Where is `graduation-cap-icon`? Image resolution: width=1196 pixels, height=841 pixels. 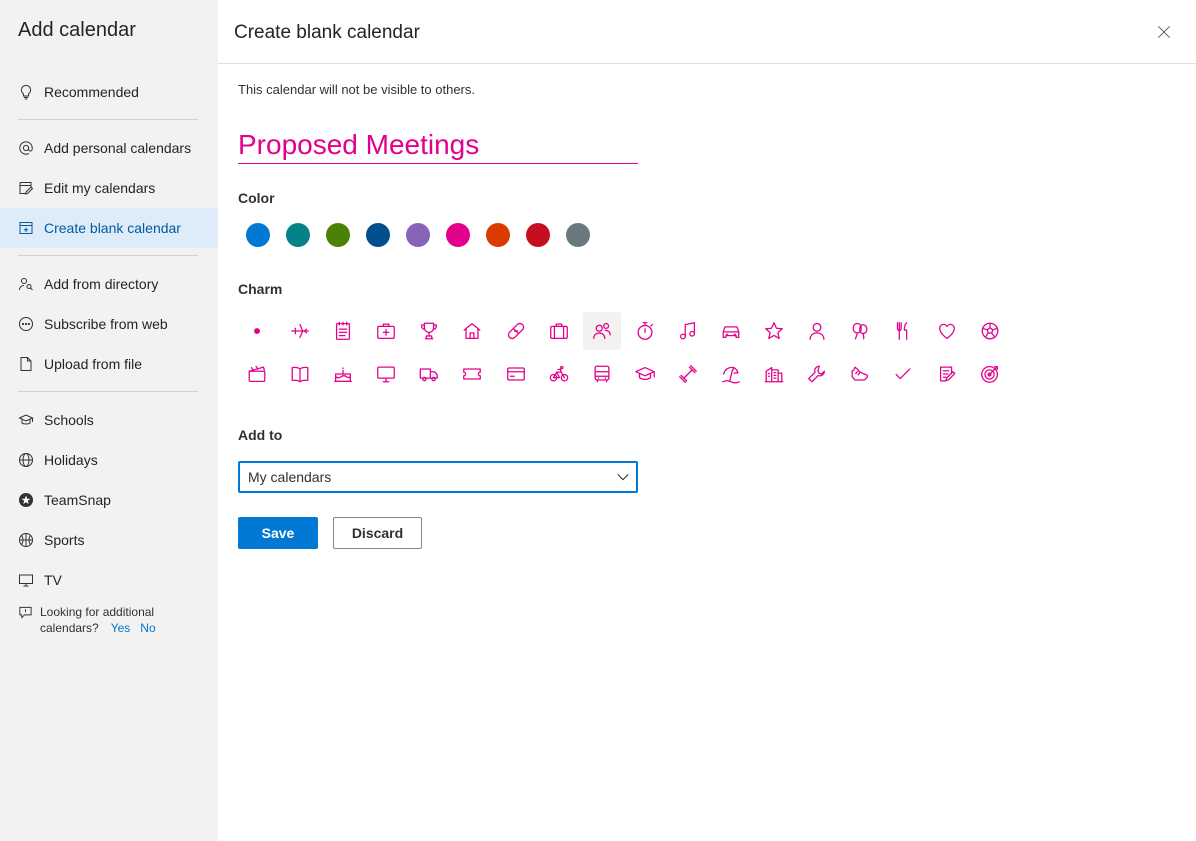 graduation-cap-icon is located at coordinates (645, 373).